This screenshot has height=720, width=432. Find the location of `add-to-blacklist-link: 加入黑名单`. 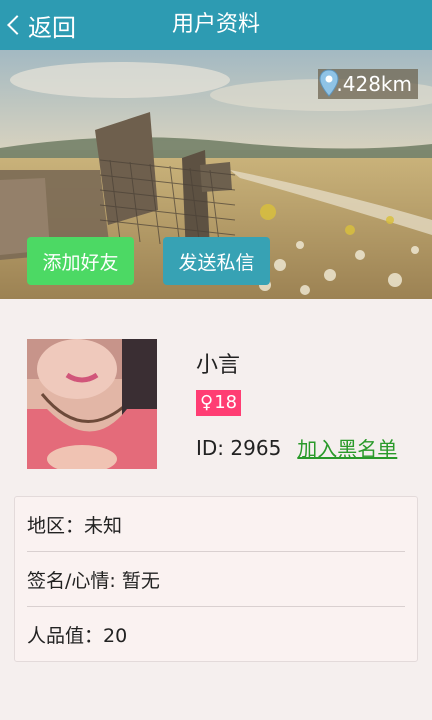

add-to-blacklist-link: 加入黑名单 is located at coordinates (347, 447).